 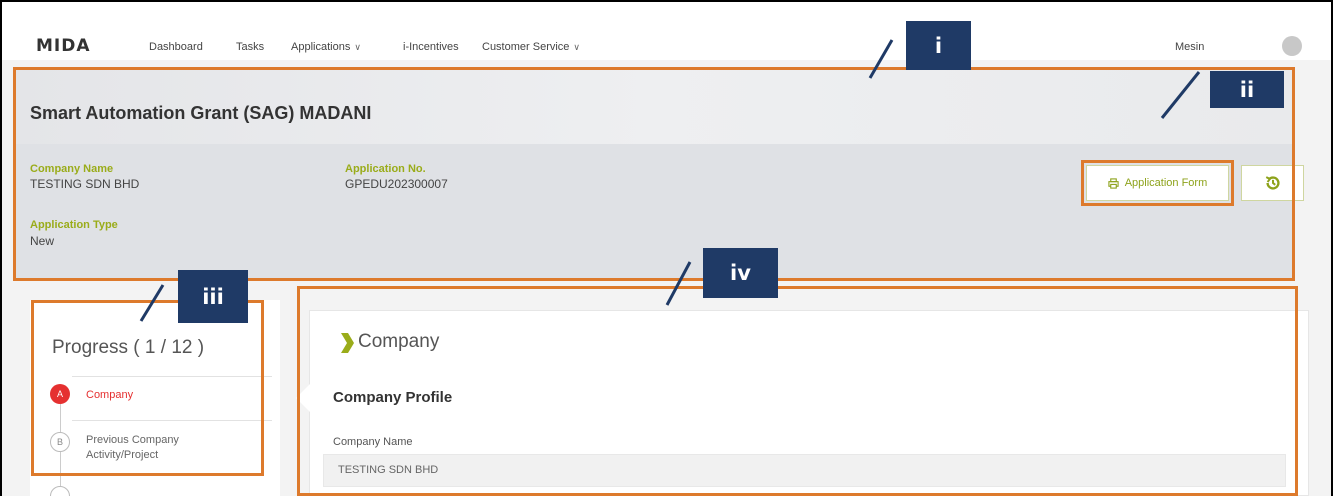 What do you see at coordinates (740, 273) in the screenshot?
I see `annotation-badge-iv: iv` at bounding box center [740, 273].